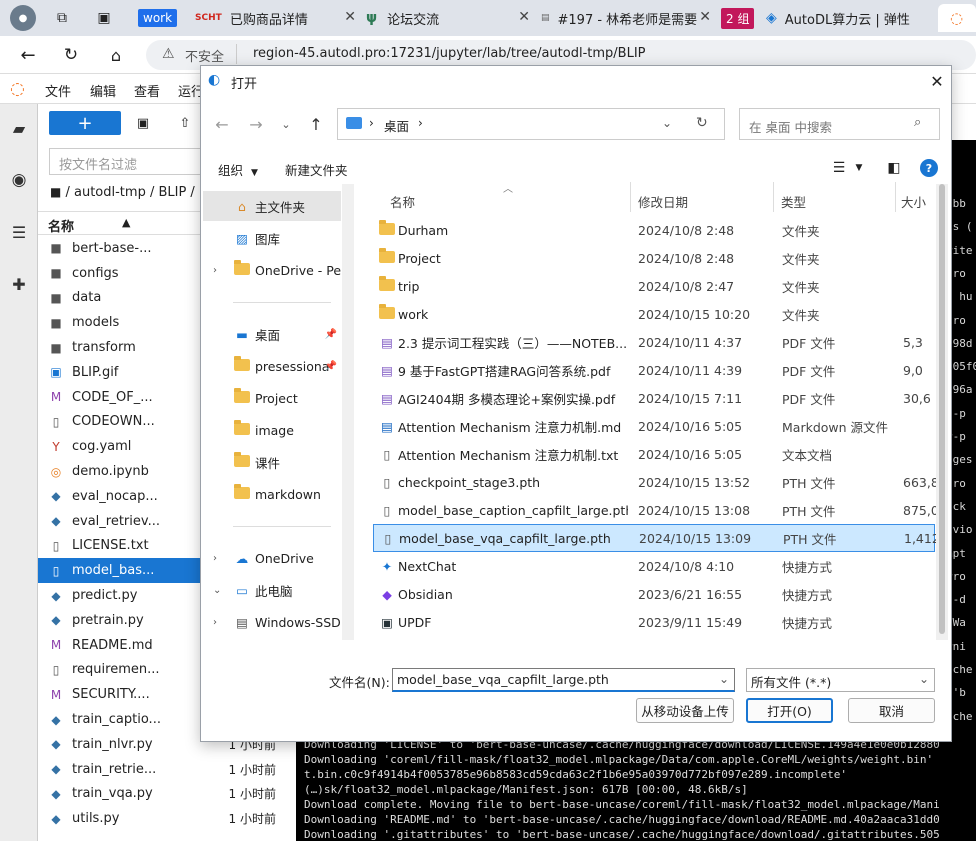  I want to click on tab-actions-icon: ▣, so click(104, 18).